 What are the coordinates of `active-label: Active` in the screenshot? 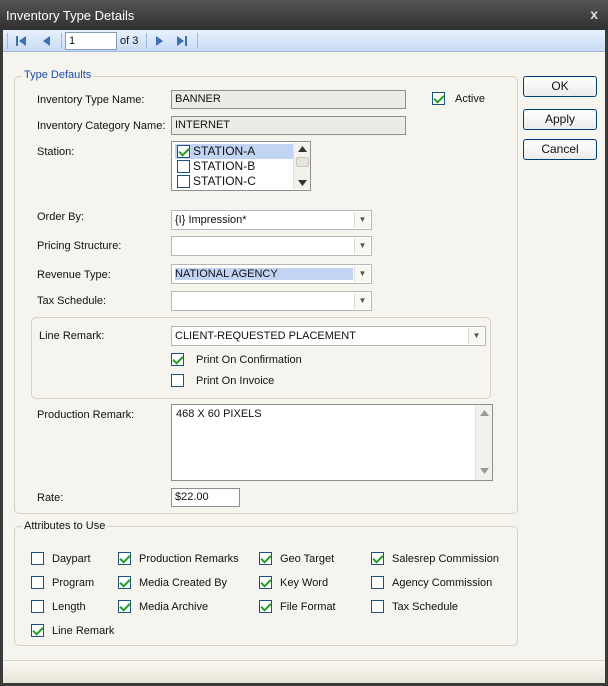 It's located at (470, 99).